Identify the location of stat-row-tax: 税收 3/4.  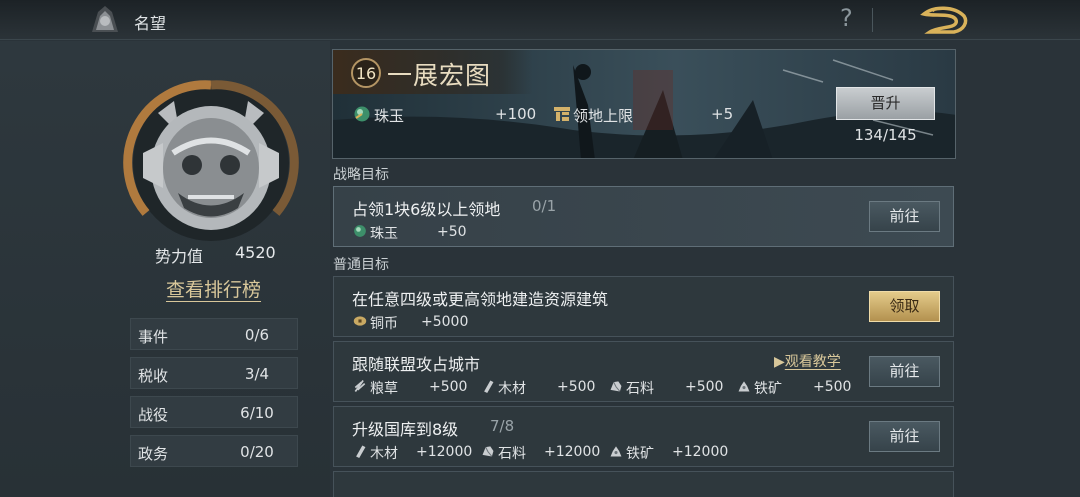
(214, 373).